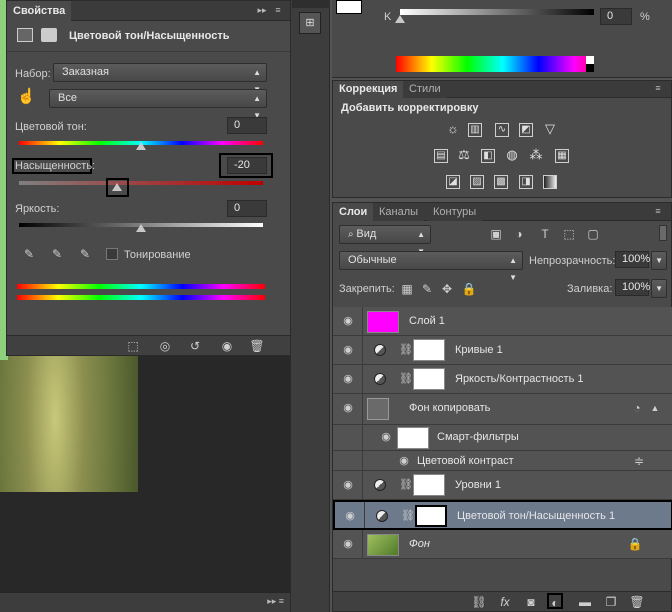 This screenshot has width=672, height=612. Describe the element at coordinates (502, 321) in the screenshot. I see `layer-row: ◉ Слой 1` at that location.